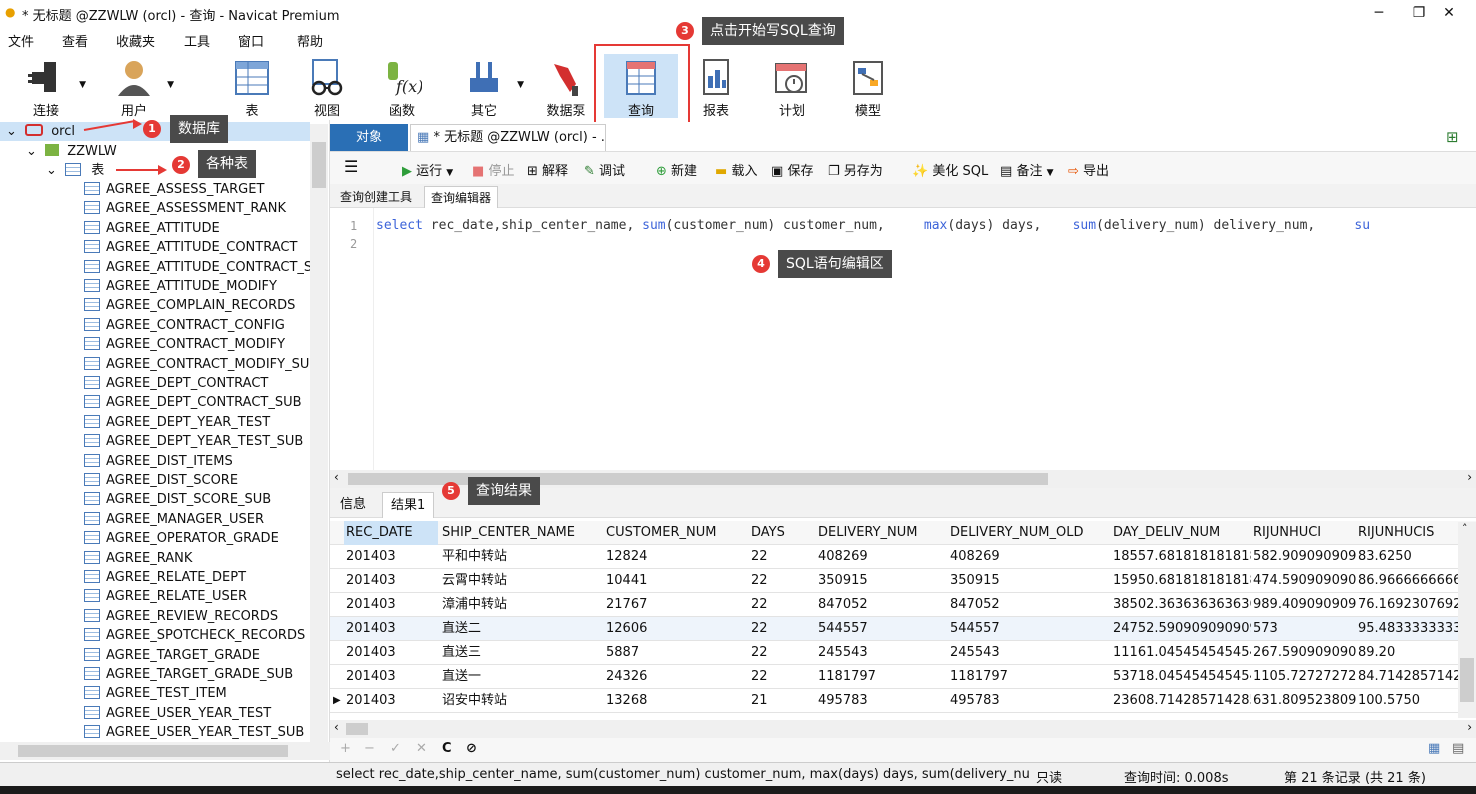 Image resolution: width=1476 pixels, height=794 pixels. What do you see at coordinates (194, 635) in the screenshot?
I see `tree-table-item: AGREE_SPOTCHECK_RECORDS` at bounding box center [194, 635].